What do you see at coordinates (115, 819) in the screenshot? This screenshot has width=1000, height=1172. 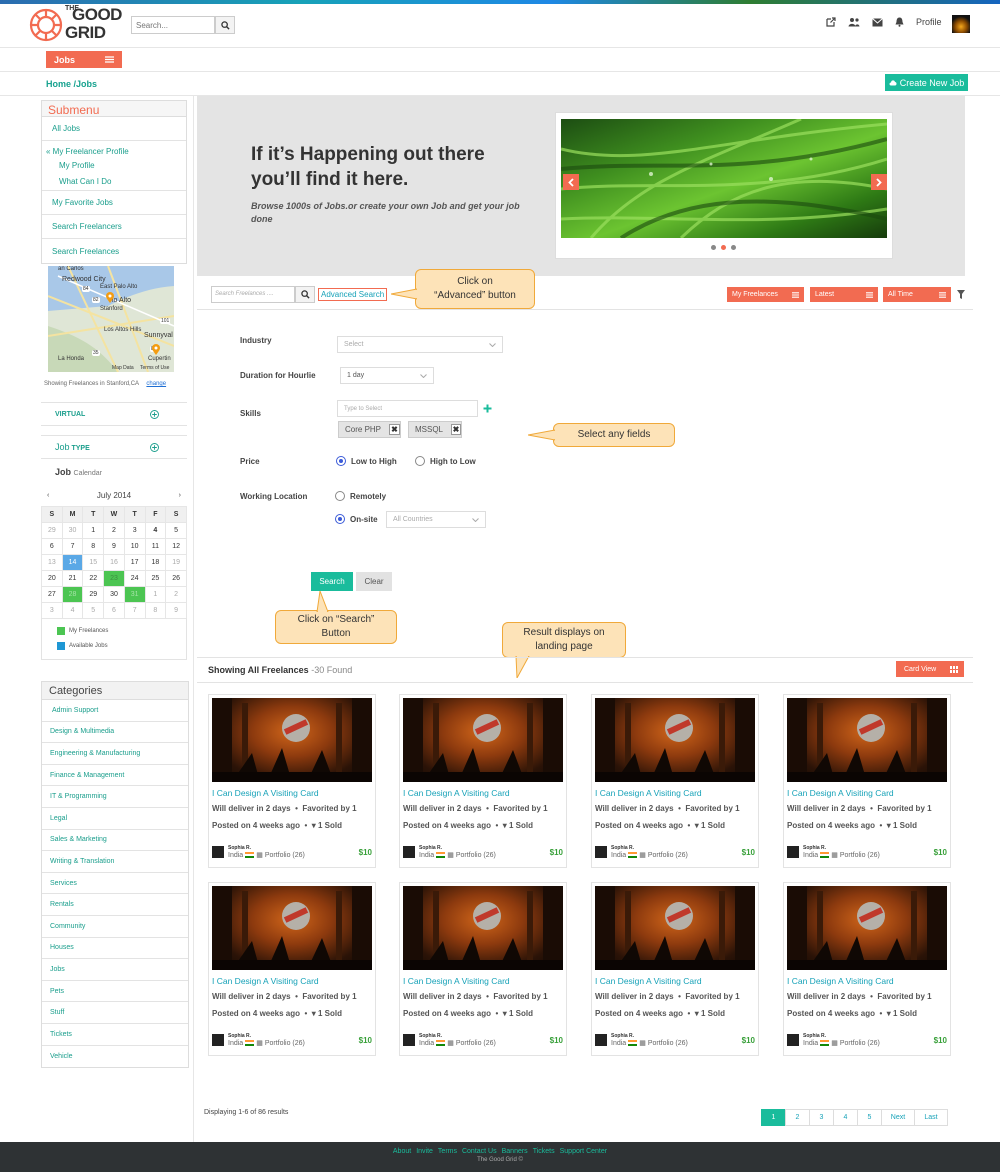 I see `category-item: Legal` at bounding box center [115, 819].